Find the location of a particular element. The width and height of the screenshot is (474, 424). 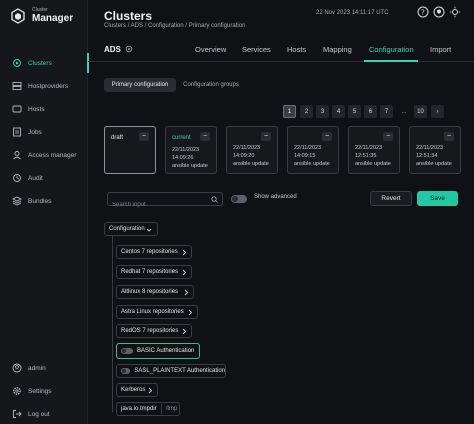

help-icon: ? is located at coordinates (423, 12).